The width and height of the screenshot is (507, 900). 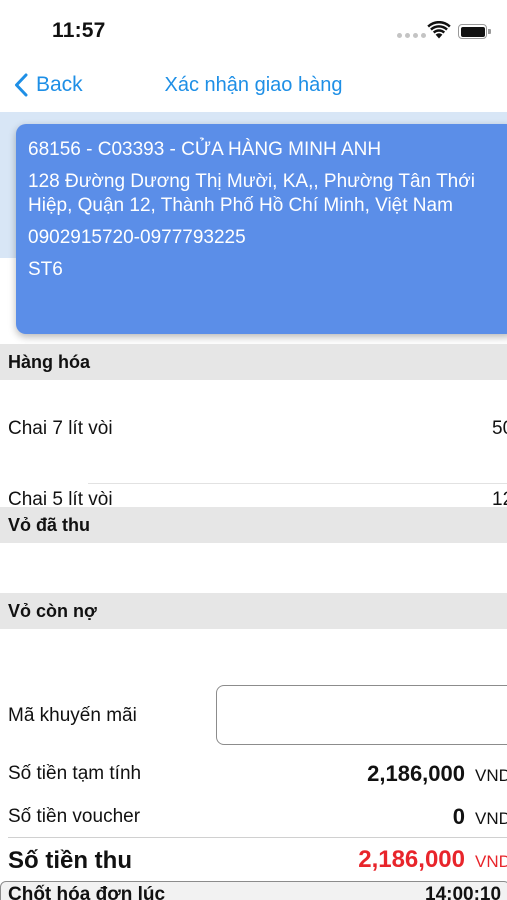 I want to click on customer-code: ST6, so click(x=45, y=269).